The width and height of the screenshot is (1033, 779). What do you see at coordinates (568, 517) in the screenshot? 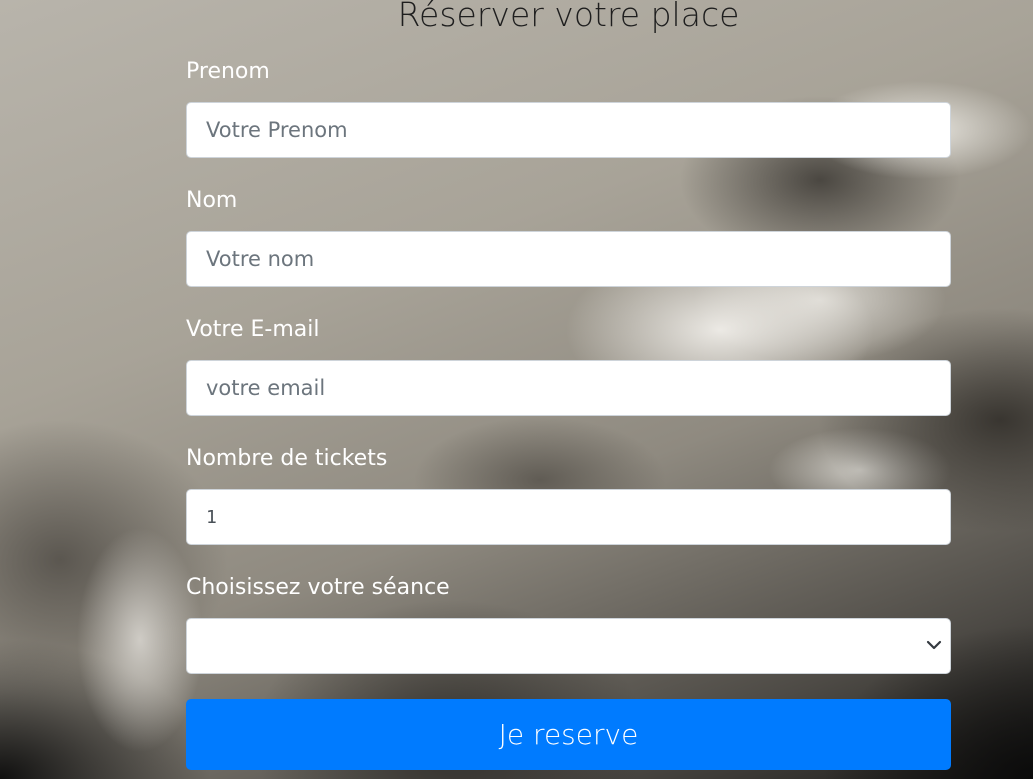
I see `tickets-input` at bounding box center [568, 517].